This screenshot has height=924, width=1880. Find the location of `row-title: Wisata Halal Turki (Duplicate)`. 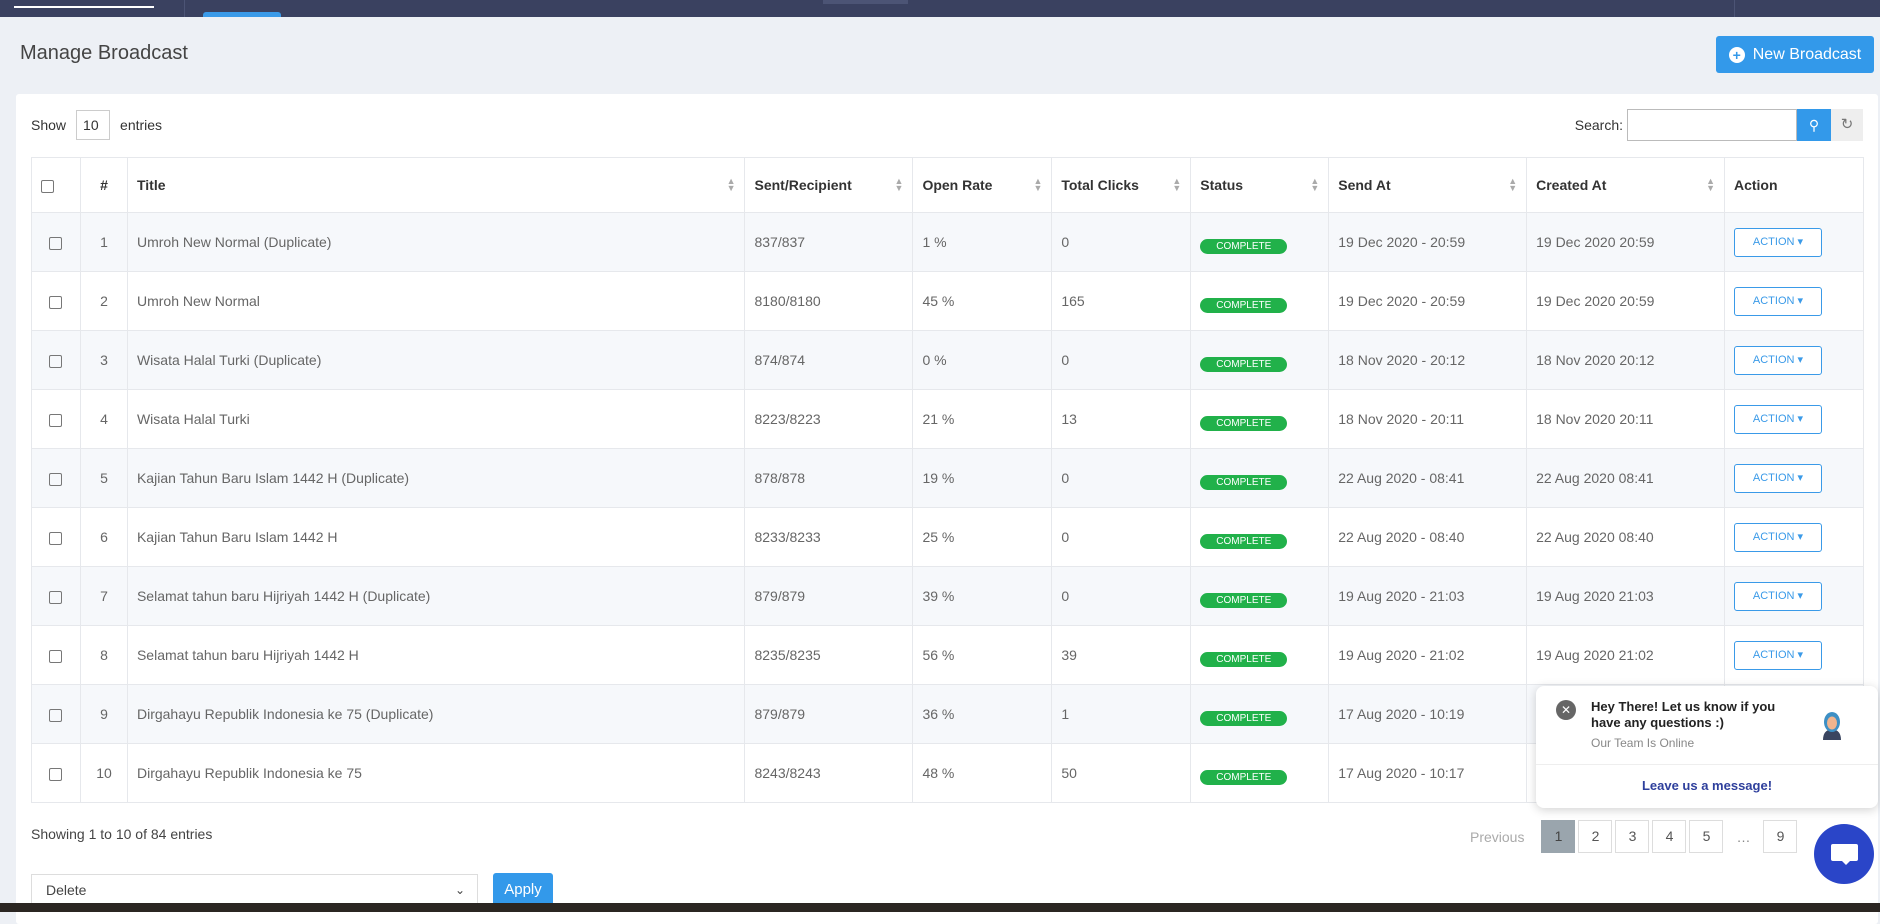

row-title: Wisata Halal Turki (Duplicate) is located at coordinates (436, 360).